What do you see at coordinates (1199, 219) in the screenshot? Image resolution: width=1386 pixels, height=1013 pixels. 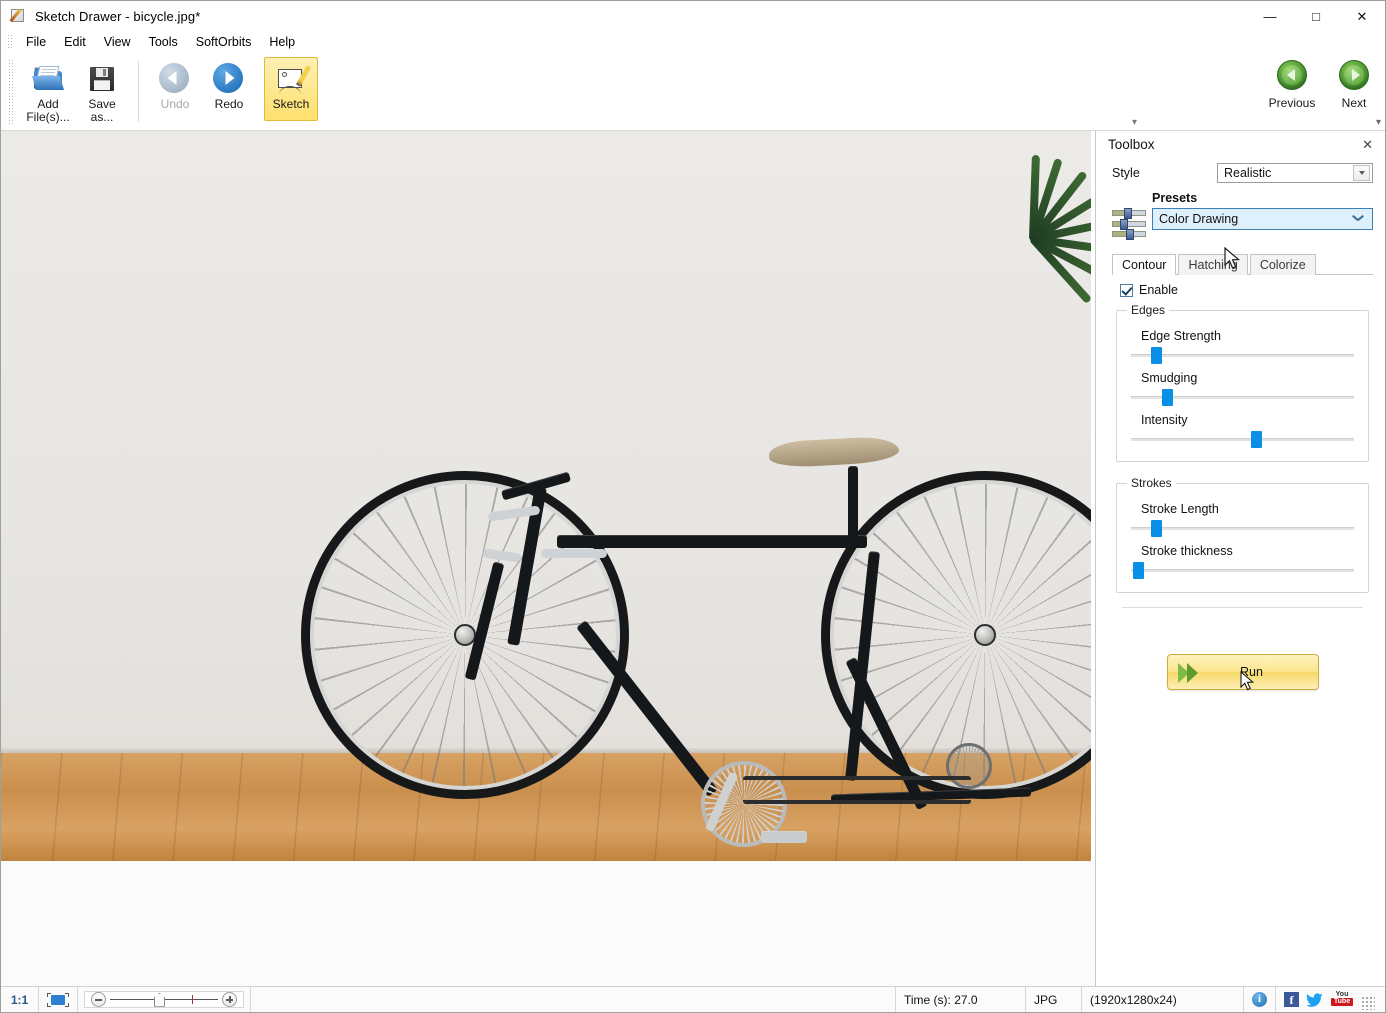 I see `presets-value: Color Drawing` at bounding box center [1199, 219].